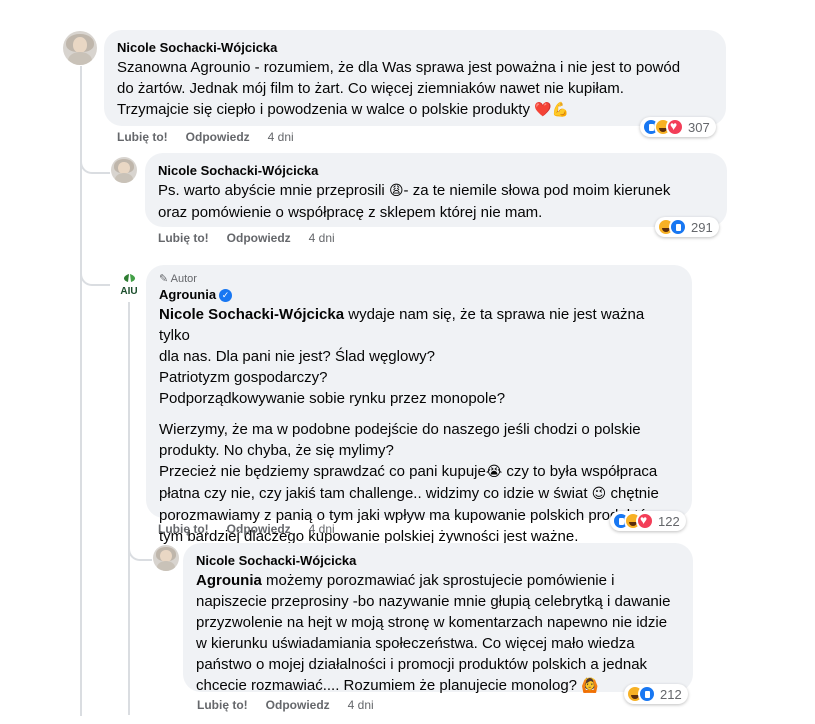 Image resolution: width=815 pixels, height=724 pixels. Describe the element at coordinates (276, 450) in the screenshot. I see `comment-line: produkty. No chyba, że się mylimy?` at that location.